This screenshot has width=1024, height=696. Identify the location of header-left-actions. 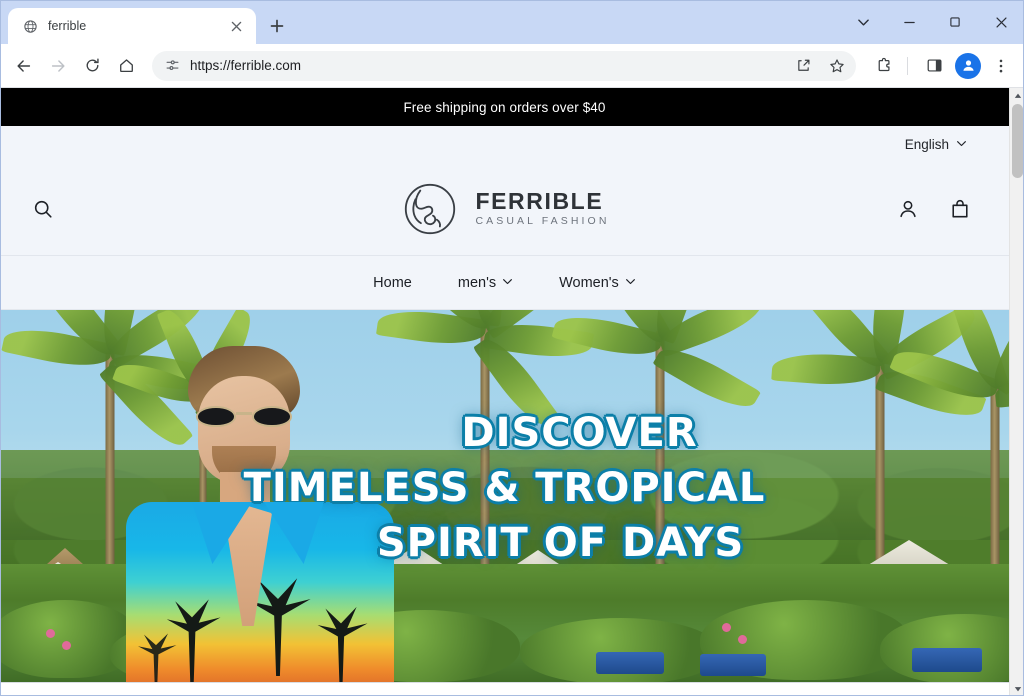
(43, 209).